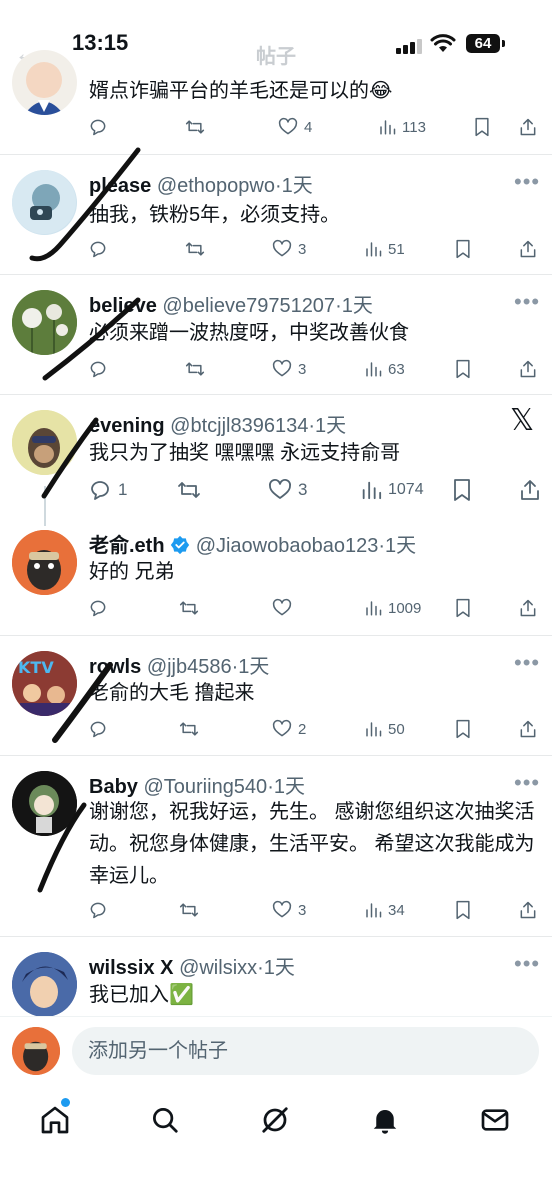  Describe the element at coordinates (443, 43) in the screenshot. I see `wifi-icon` at that location.